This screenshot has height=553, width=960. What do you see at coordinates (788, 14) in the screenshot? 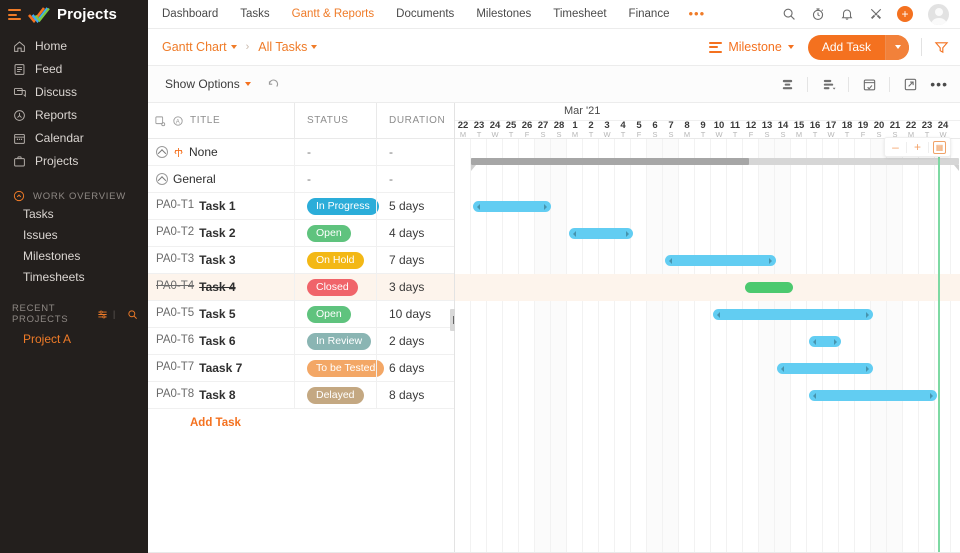
I see `search-icon` at bounding box center [788, 14].